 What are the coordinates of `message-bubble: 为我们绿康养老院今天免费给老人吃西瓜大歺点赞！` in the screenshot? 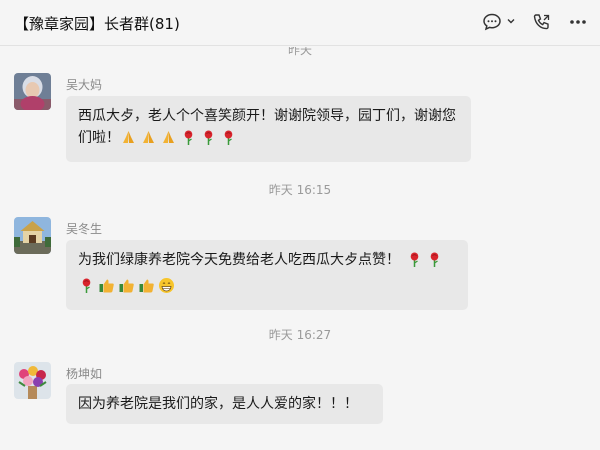 It's located at (267, 275).